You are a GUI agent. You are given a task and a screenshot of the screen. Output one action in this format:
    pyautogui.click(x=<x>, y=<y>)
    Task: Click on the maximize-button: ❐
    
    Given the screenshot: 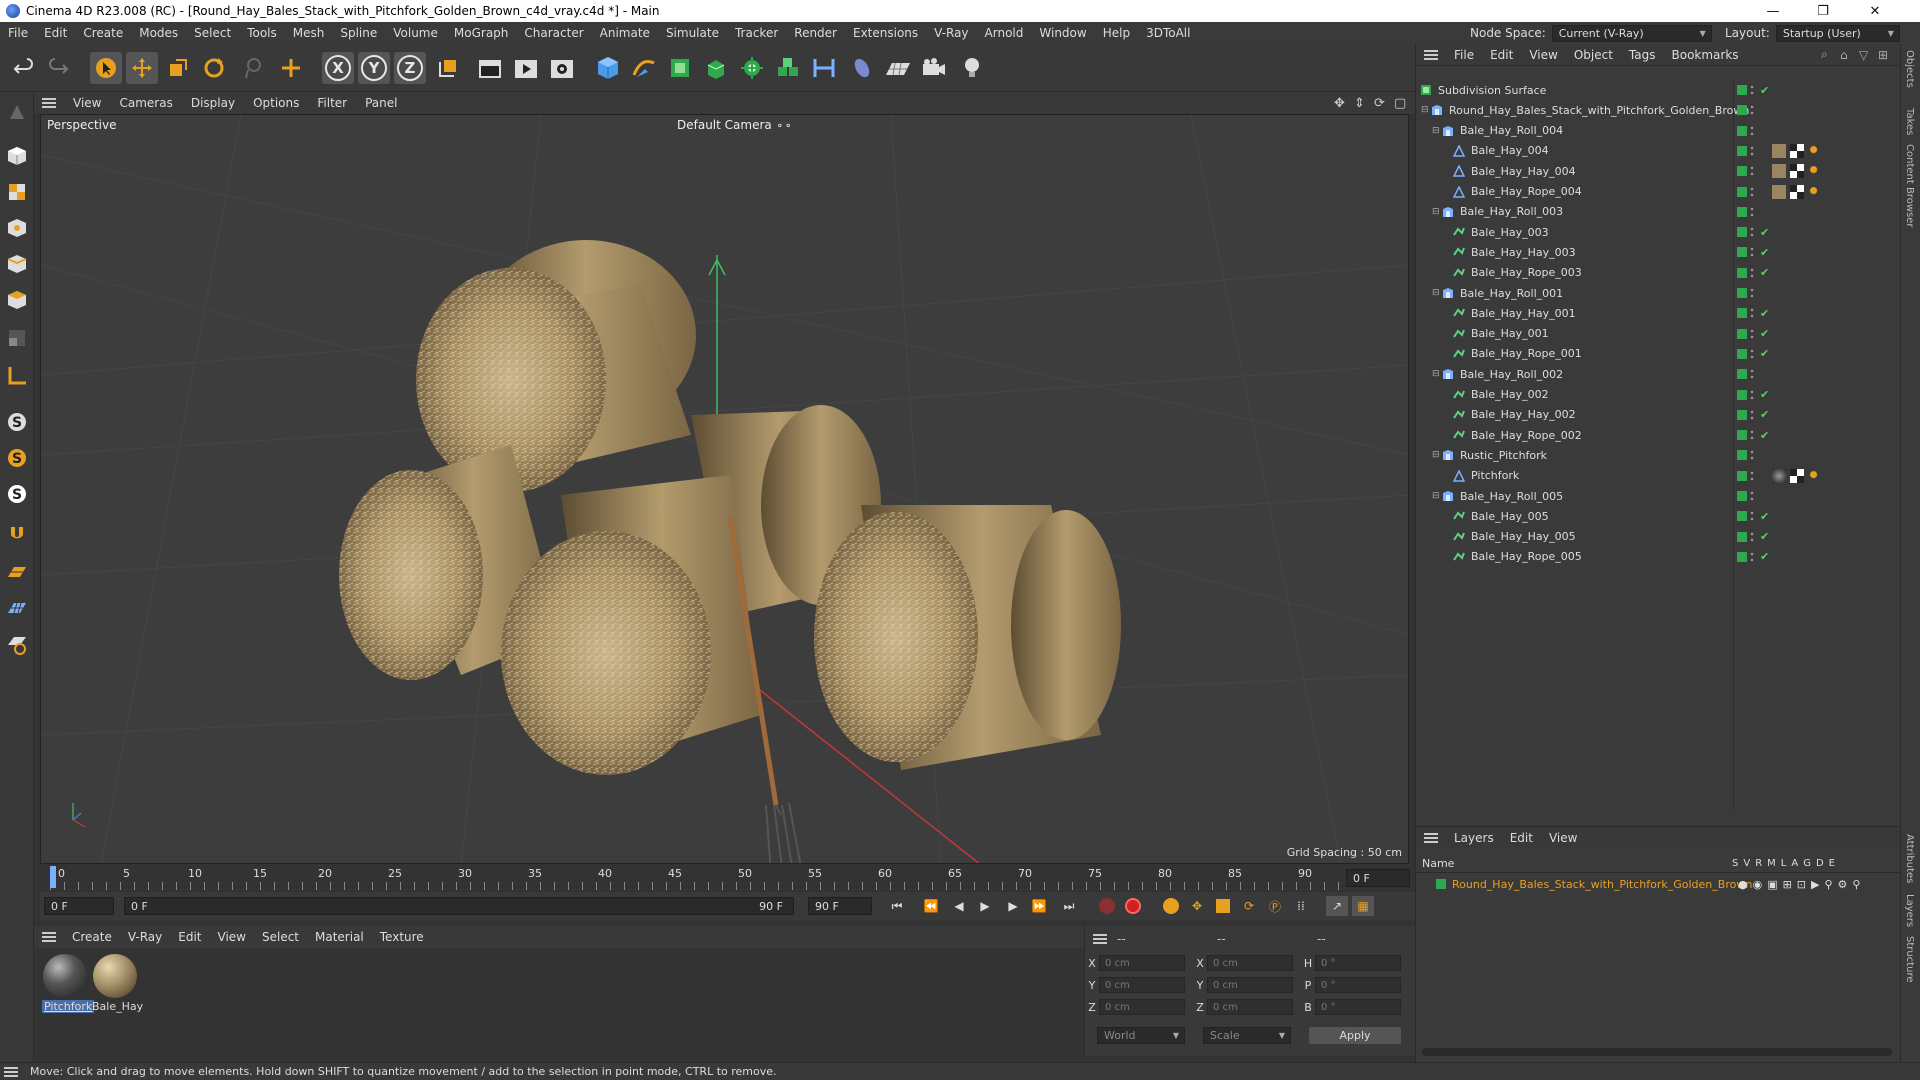 What is the action you would take?
    pyautogui.click(x=1823, y=11)
    